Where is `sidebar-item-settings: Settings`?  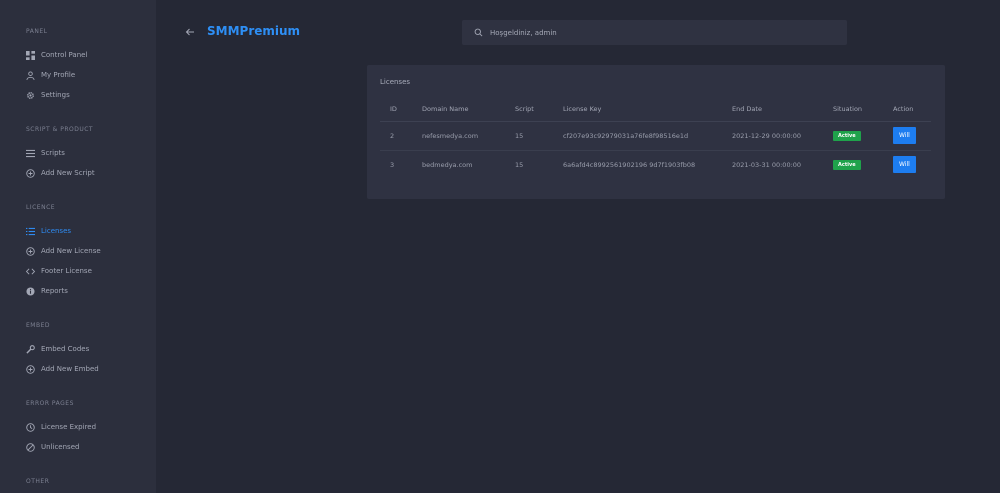
sidebar-item-settings: Settings is located at coordinates (78, 95).